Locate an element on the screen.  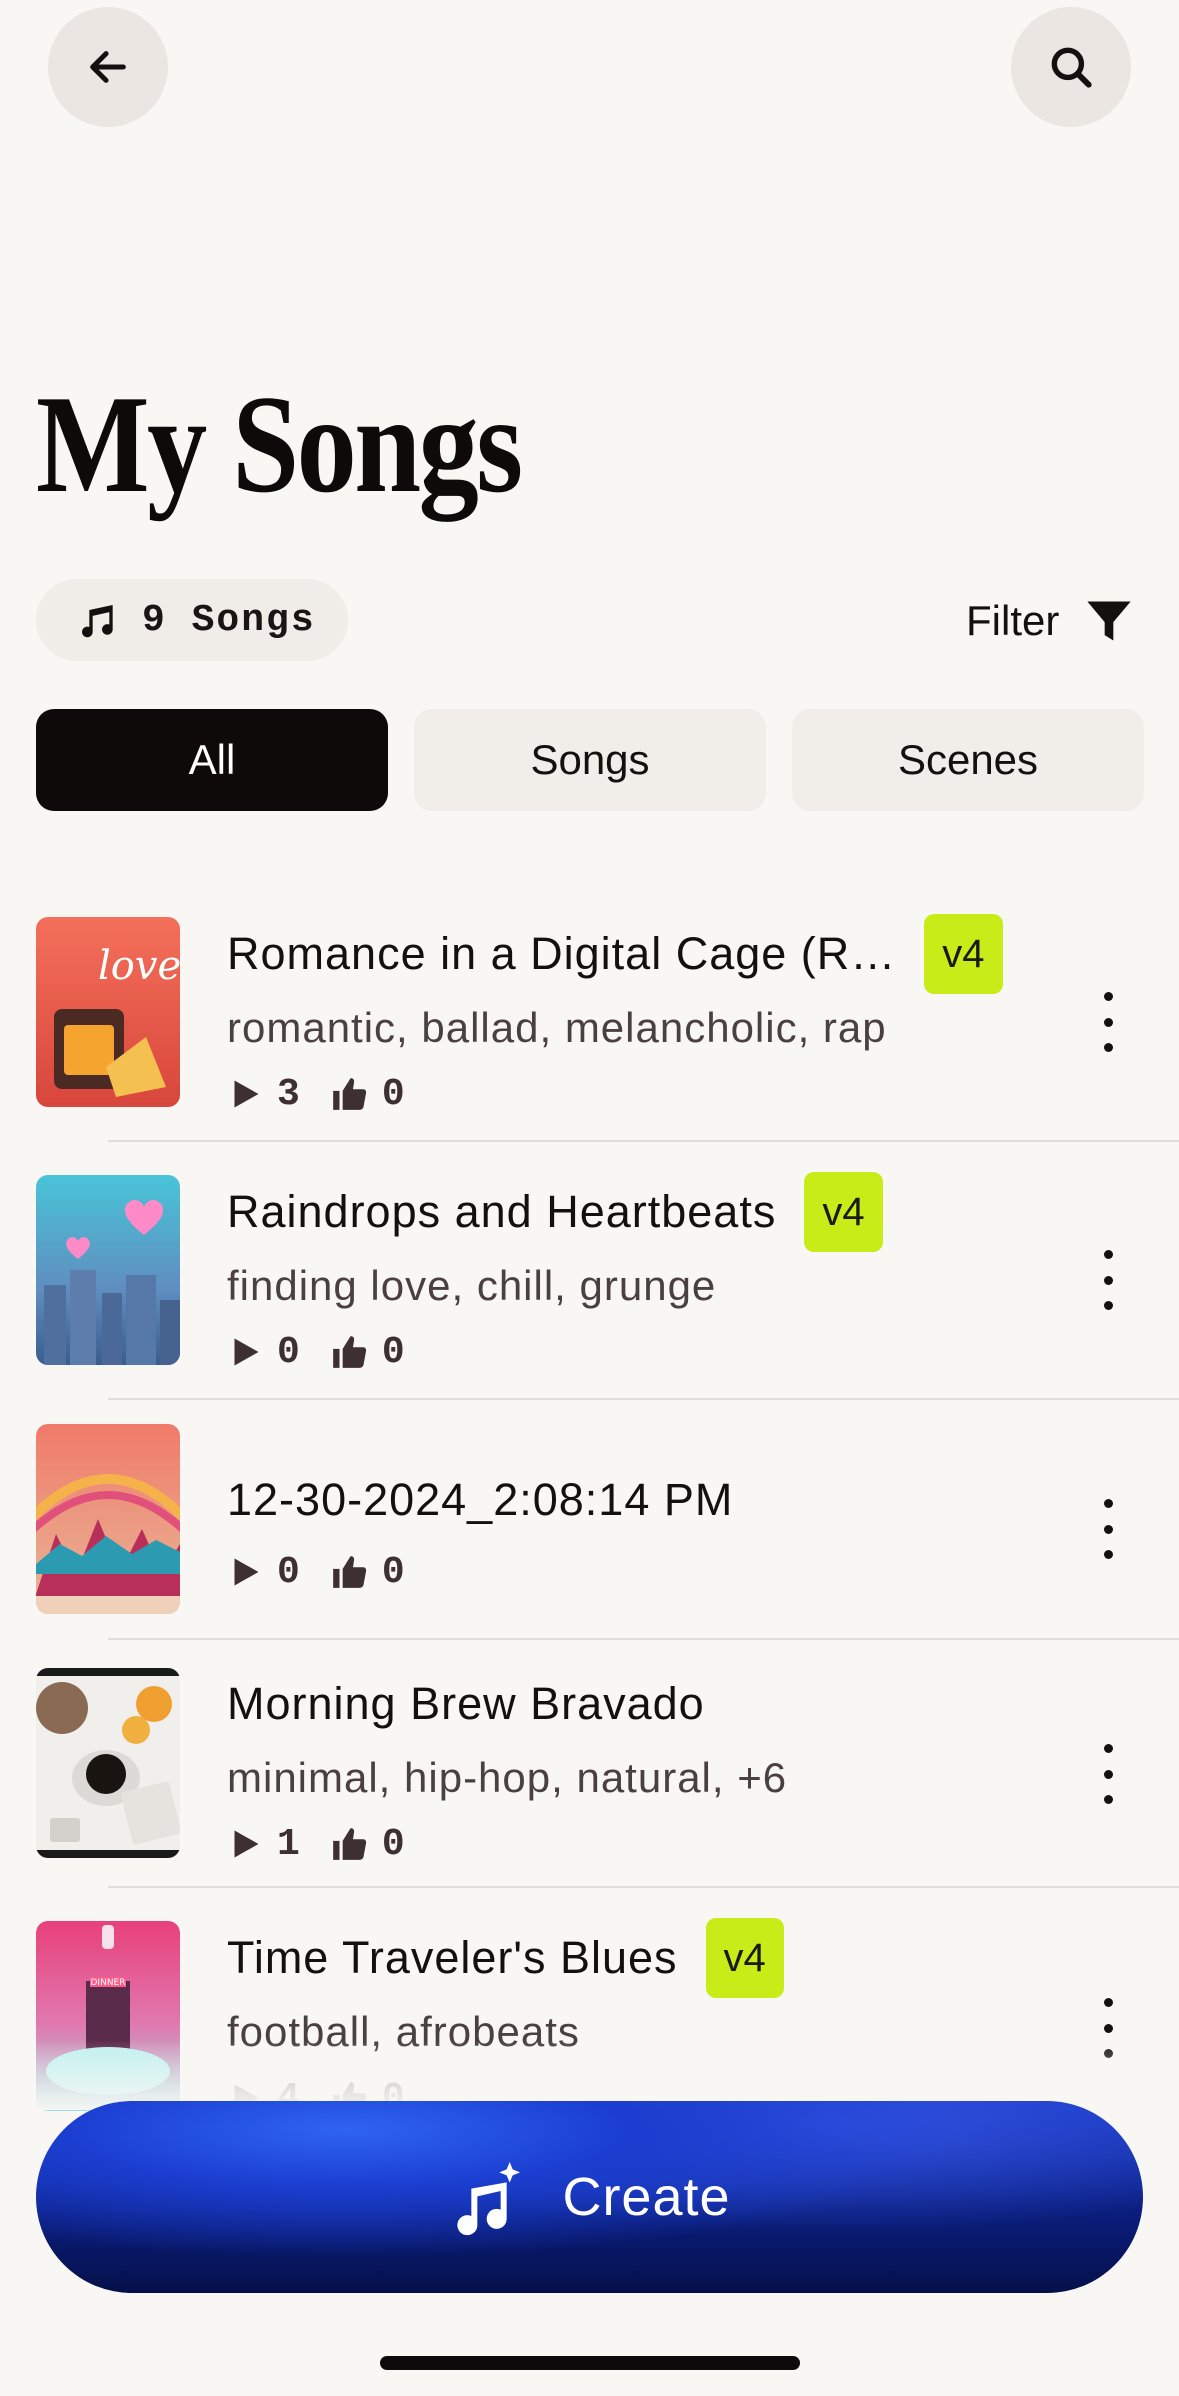
song-tags: romantic, ballad, melancholic, rap is located at coordinates (557, 1027).